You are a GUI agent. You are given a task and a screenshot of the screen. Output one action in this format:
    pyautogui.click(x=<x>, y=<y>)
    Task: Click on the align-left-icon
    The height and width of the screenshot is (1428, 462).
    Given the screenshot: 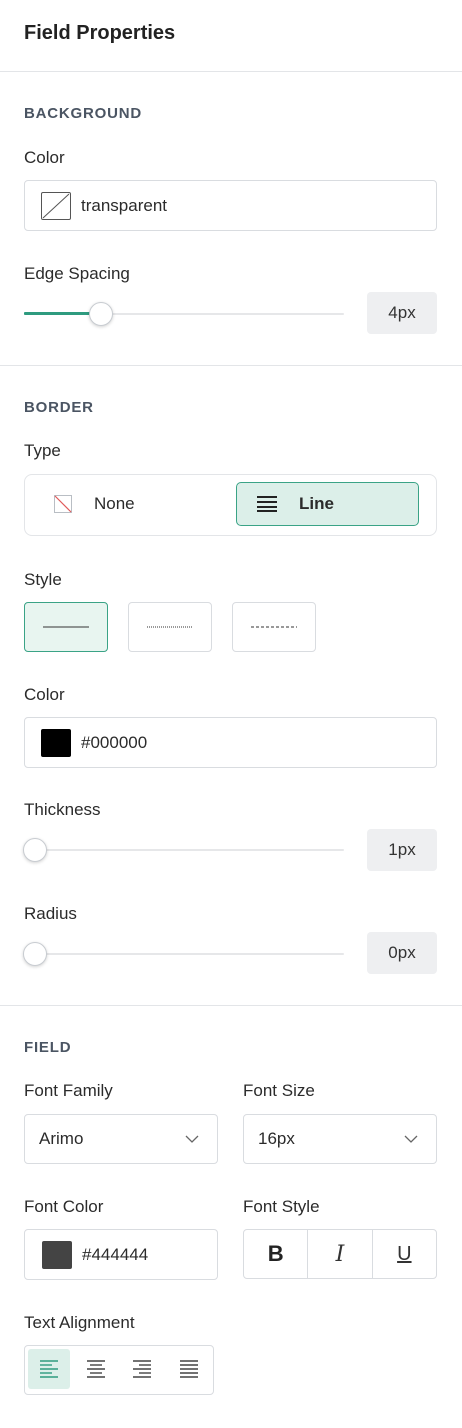 What is the action you would take?
    pyautogui.click(x=48, y=1369)
    